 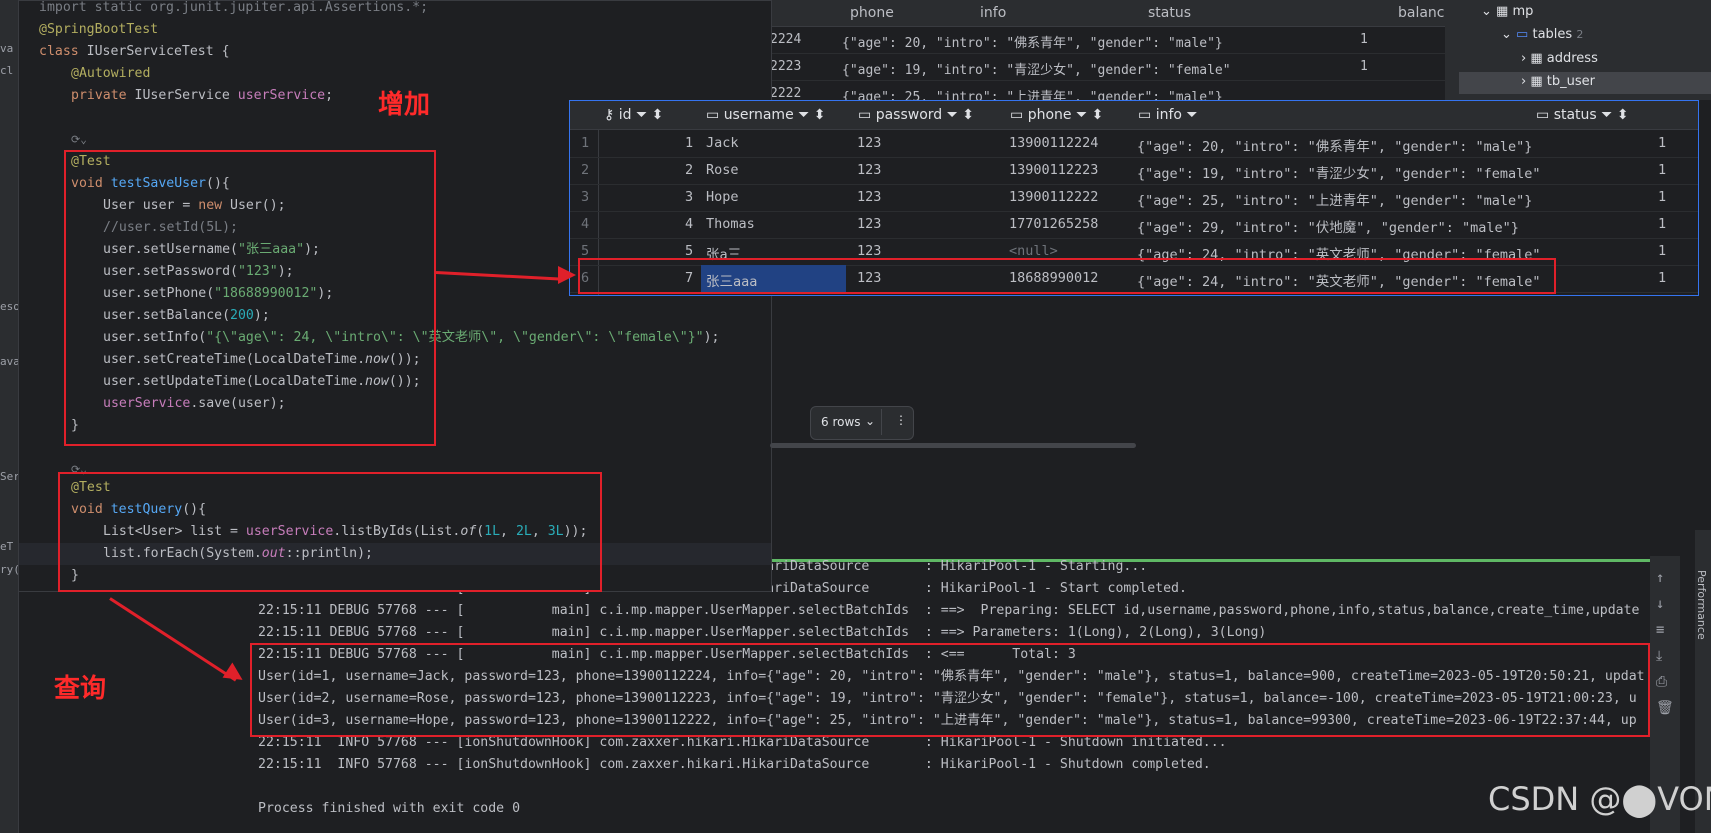 I want to click on bg-col-phone: phone, so click(x=872, y=13).